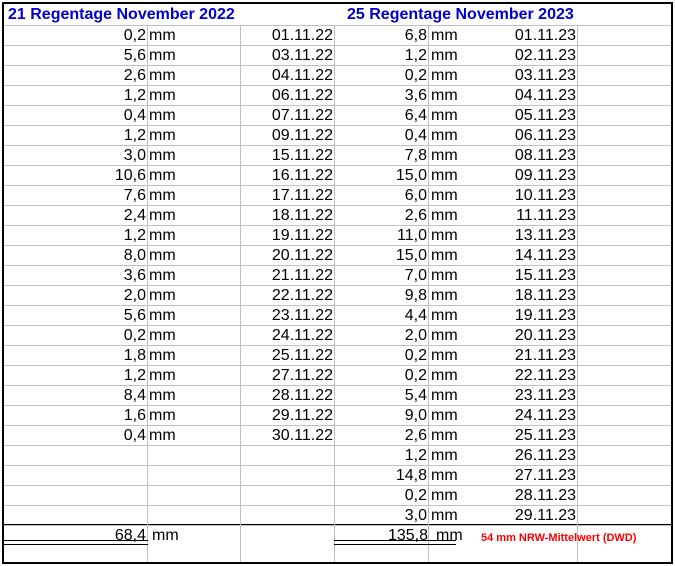 Image resolution: width=675 pixels, height=566 pixels. Describe the element at coordinates (529, 256) in the screenshot. I see `rain-date: 14.11.23` at that location.